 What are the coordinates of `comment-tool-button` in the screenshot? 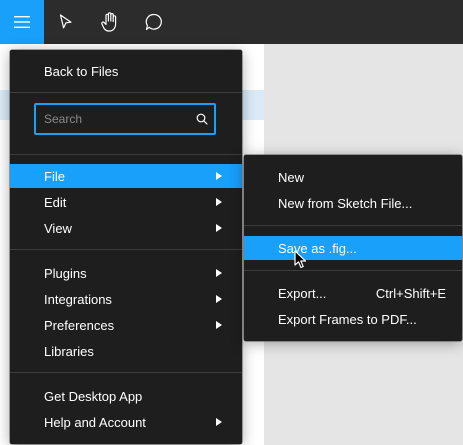 It's located at (154, 22).